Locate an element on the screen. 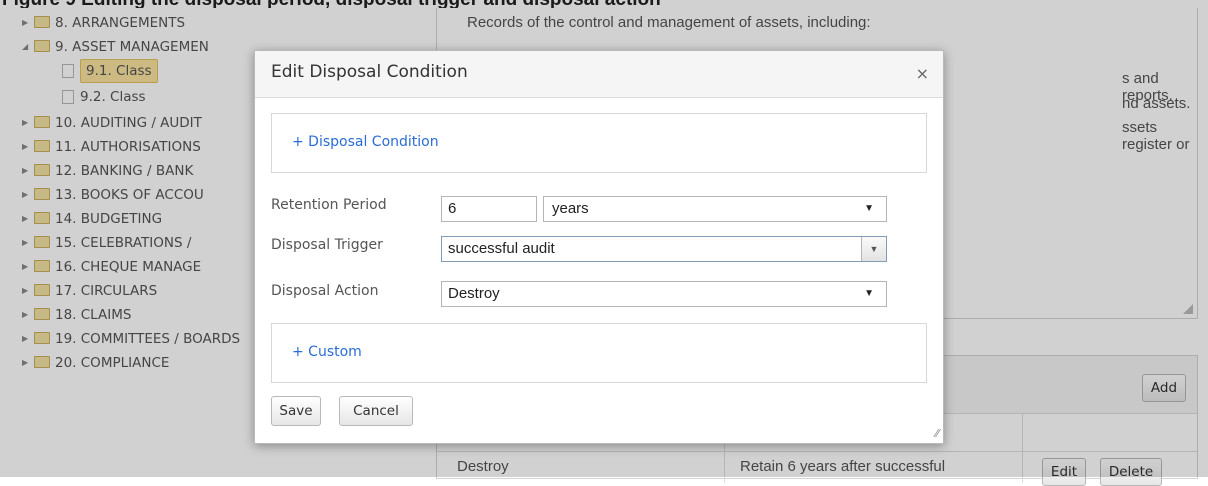  add-custom-link: + Custom is located at coordinates (327, 352).